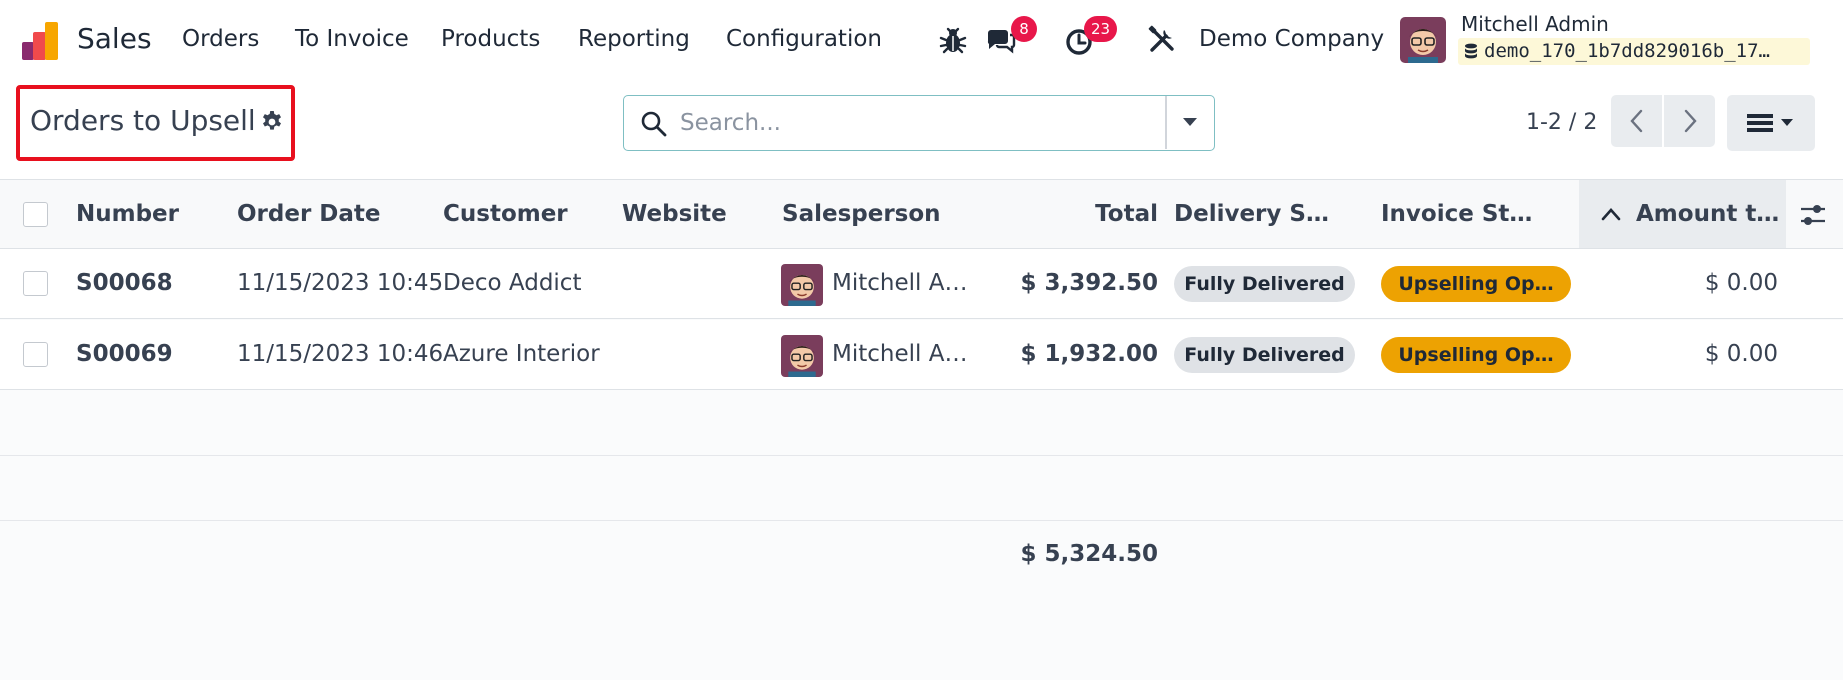 Image resolution: width=1843 pixels, height=680 pixels. I want to click on select-all-checkbox, so click(35, 214).